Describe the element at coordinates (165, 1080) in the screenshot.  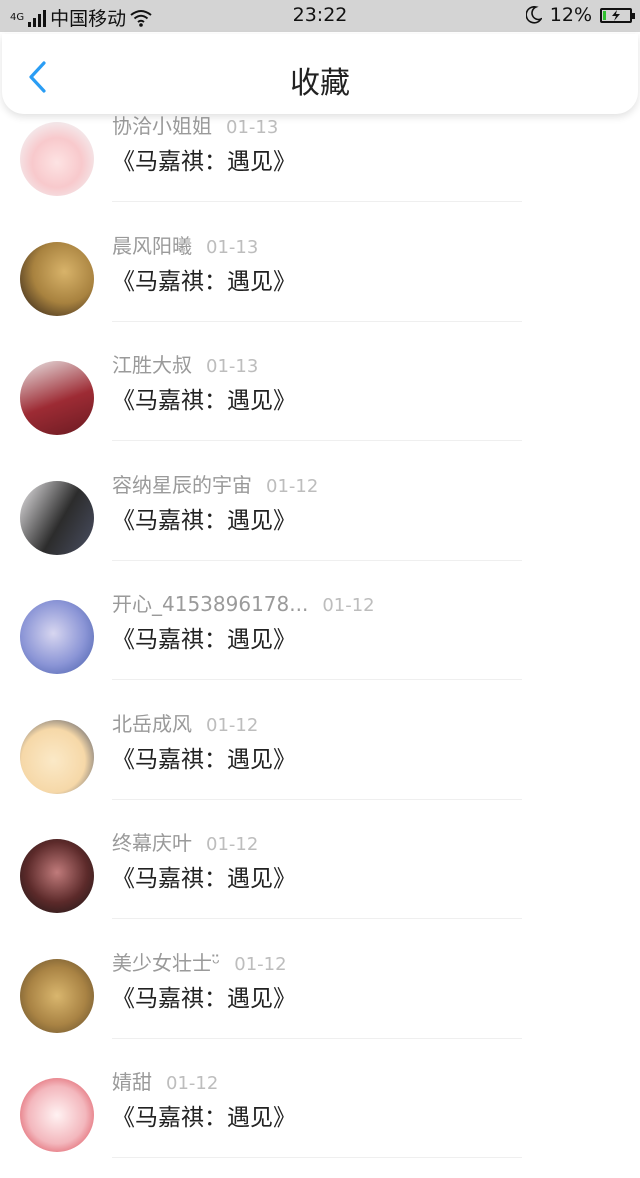
I see `item-meta: 婧甜 01-12` at that location.